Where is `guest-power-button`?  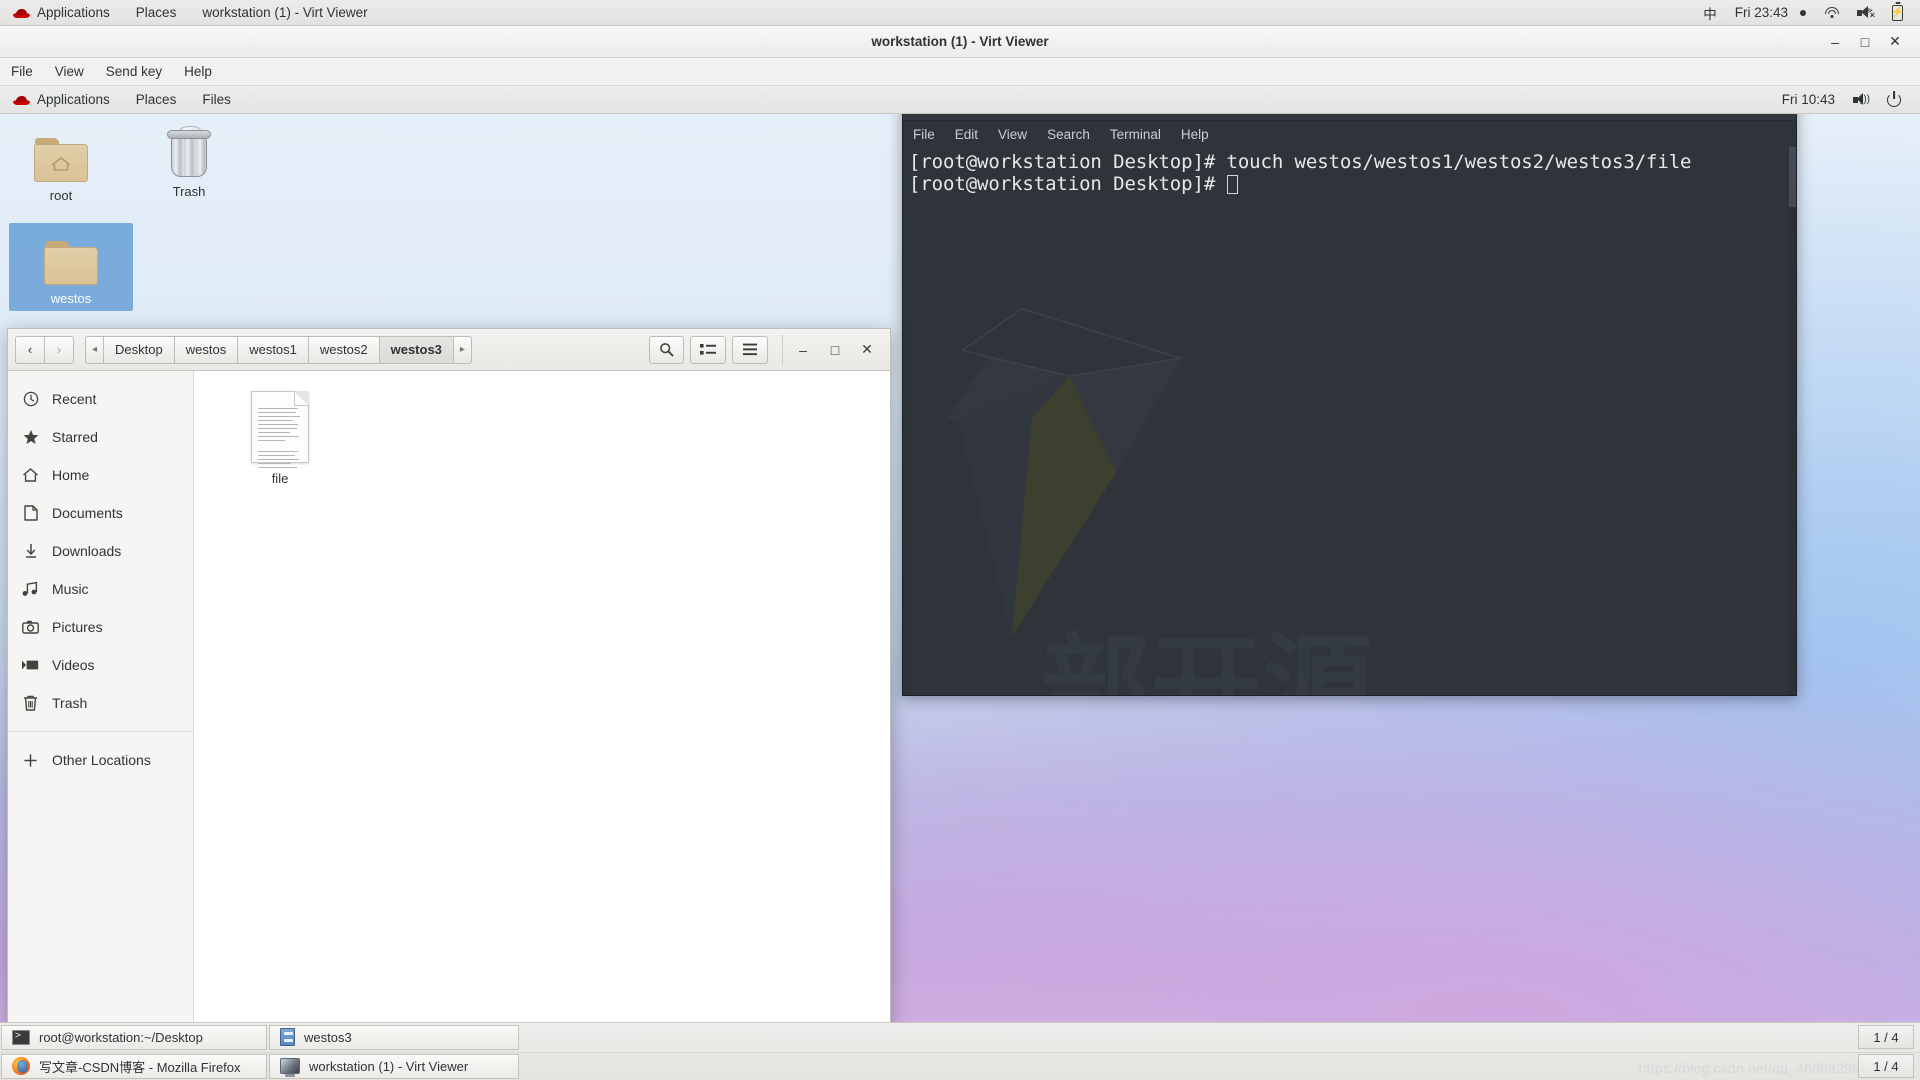
guest-power-button is located at coordinates (1894, 100).